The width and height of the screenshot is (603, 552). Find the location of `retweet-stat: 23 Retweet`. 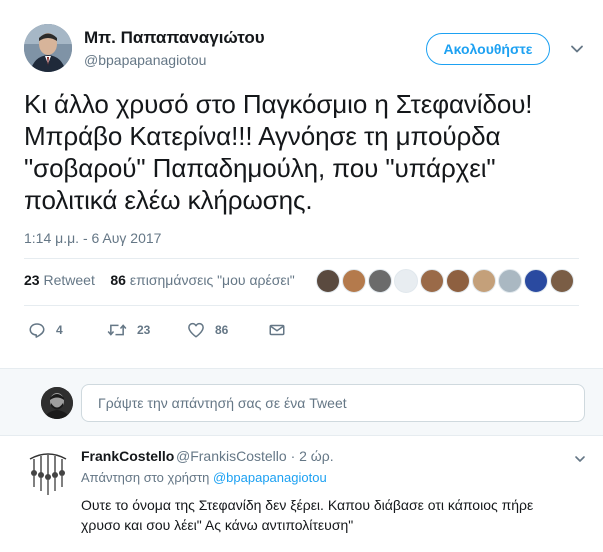

retweet-stat: 23 Retweet is located at coordinates (59, 280).